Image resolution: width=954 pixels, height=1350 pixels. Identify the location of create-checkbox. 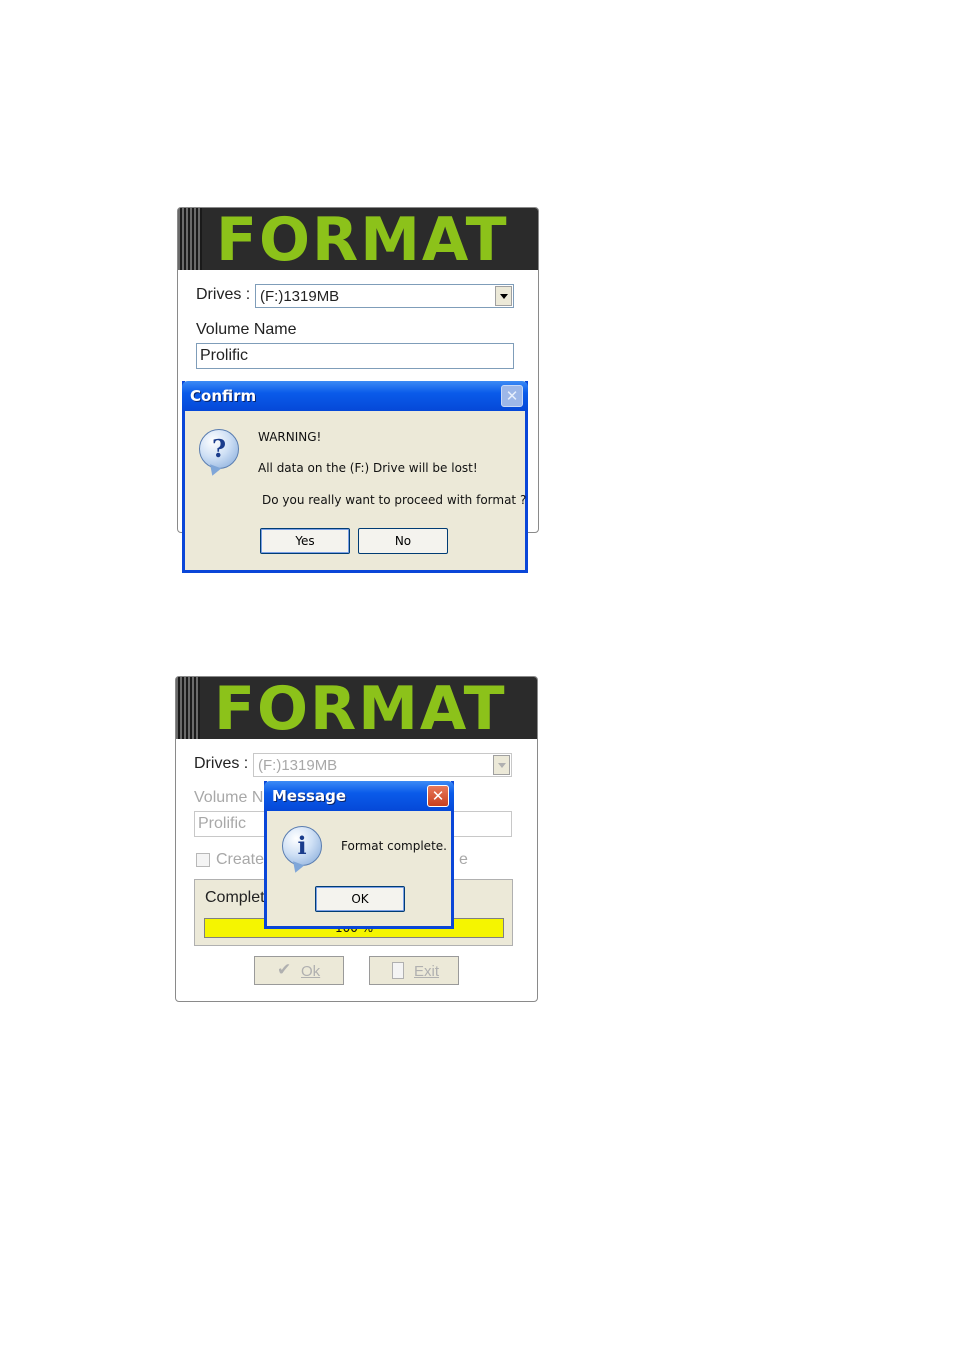
(203, 860).